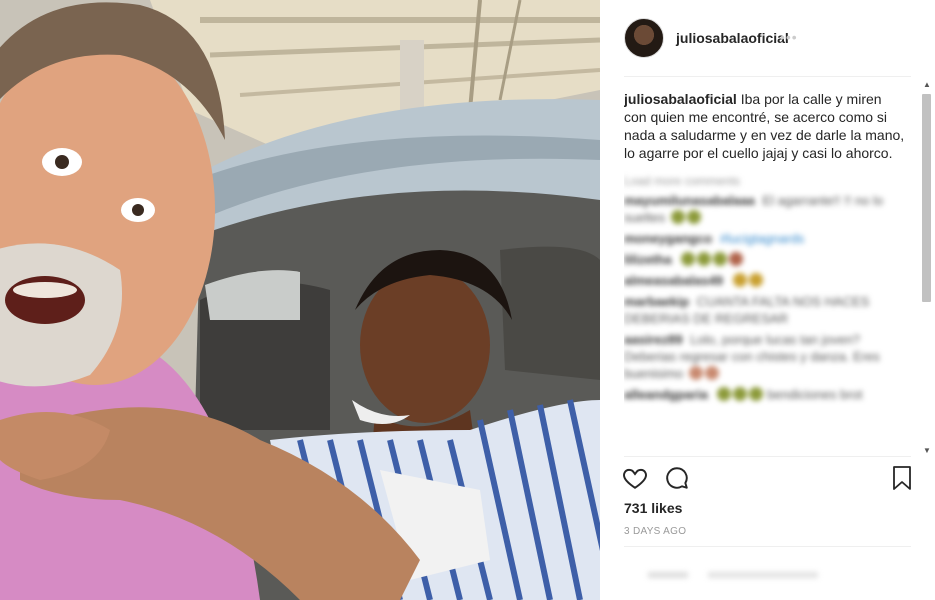  Describe the element at coordinates (666, 394) in the screenshot. I see `comment-username: alleandgparia` at that location.